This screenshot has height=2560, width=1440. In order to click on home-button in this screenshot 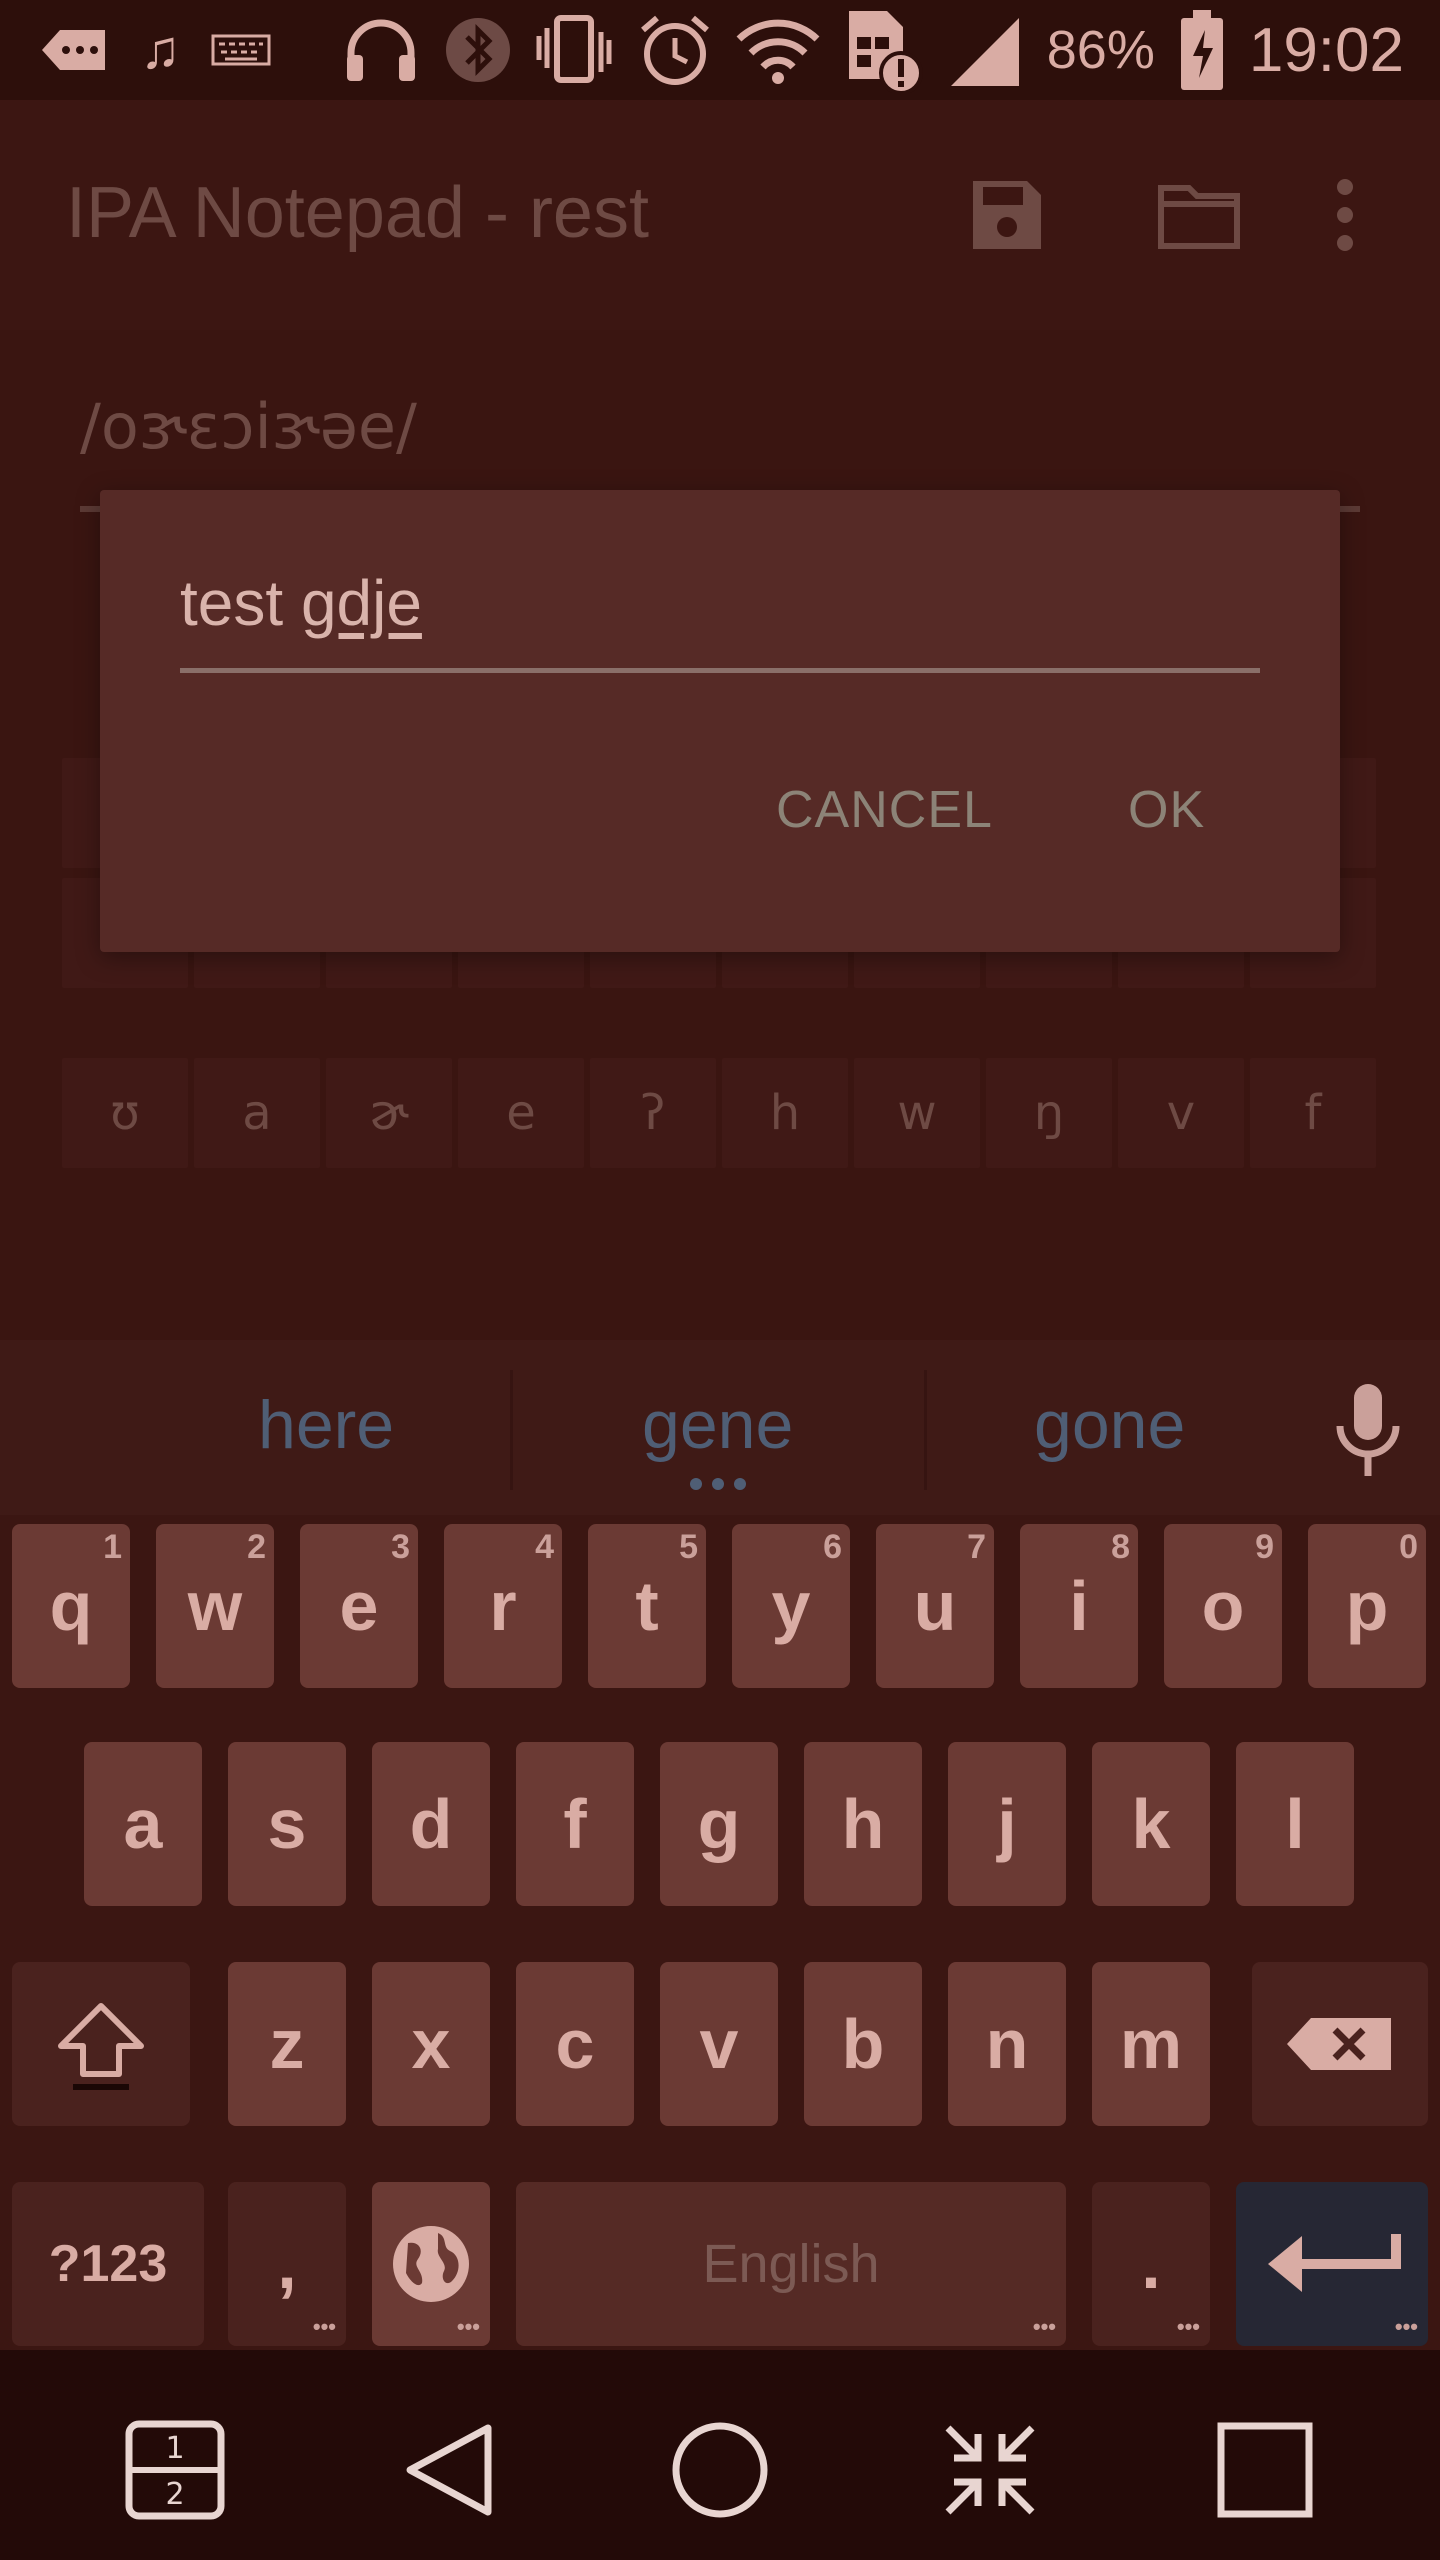, I will do `click(720, 2470)`.